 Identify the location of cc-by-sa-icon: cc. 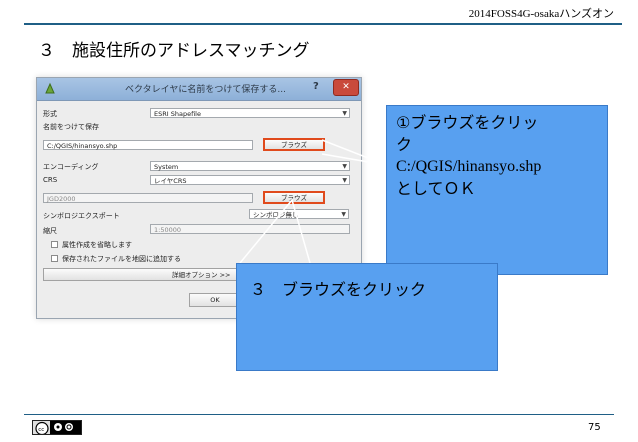
(57, 427).